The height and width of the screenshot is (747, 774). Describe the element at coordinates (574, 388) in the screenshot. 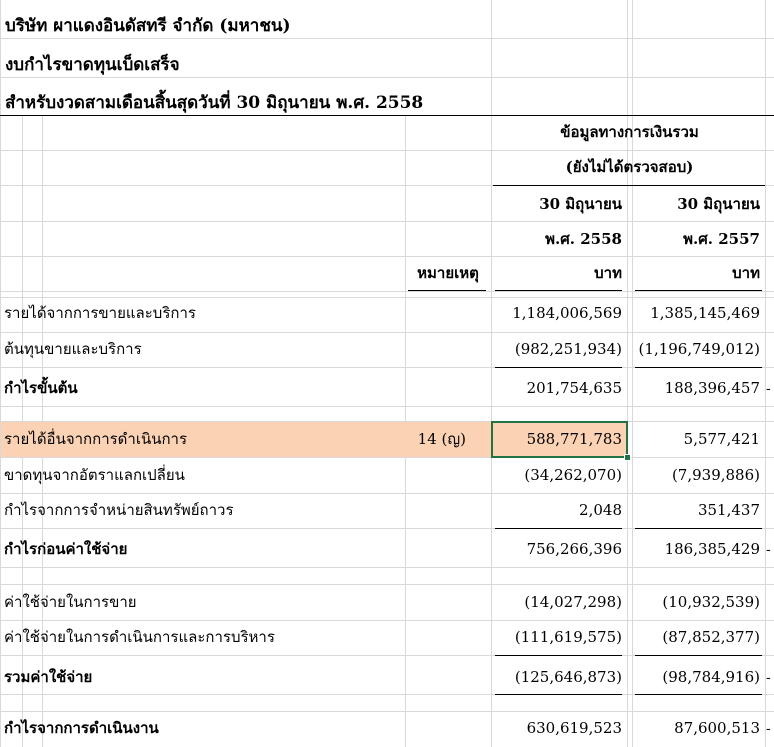

I see `row-value-2558: 201,754,635` at that location.